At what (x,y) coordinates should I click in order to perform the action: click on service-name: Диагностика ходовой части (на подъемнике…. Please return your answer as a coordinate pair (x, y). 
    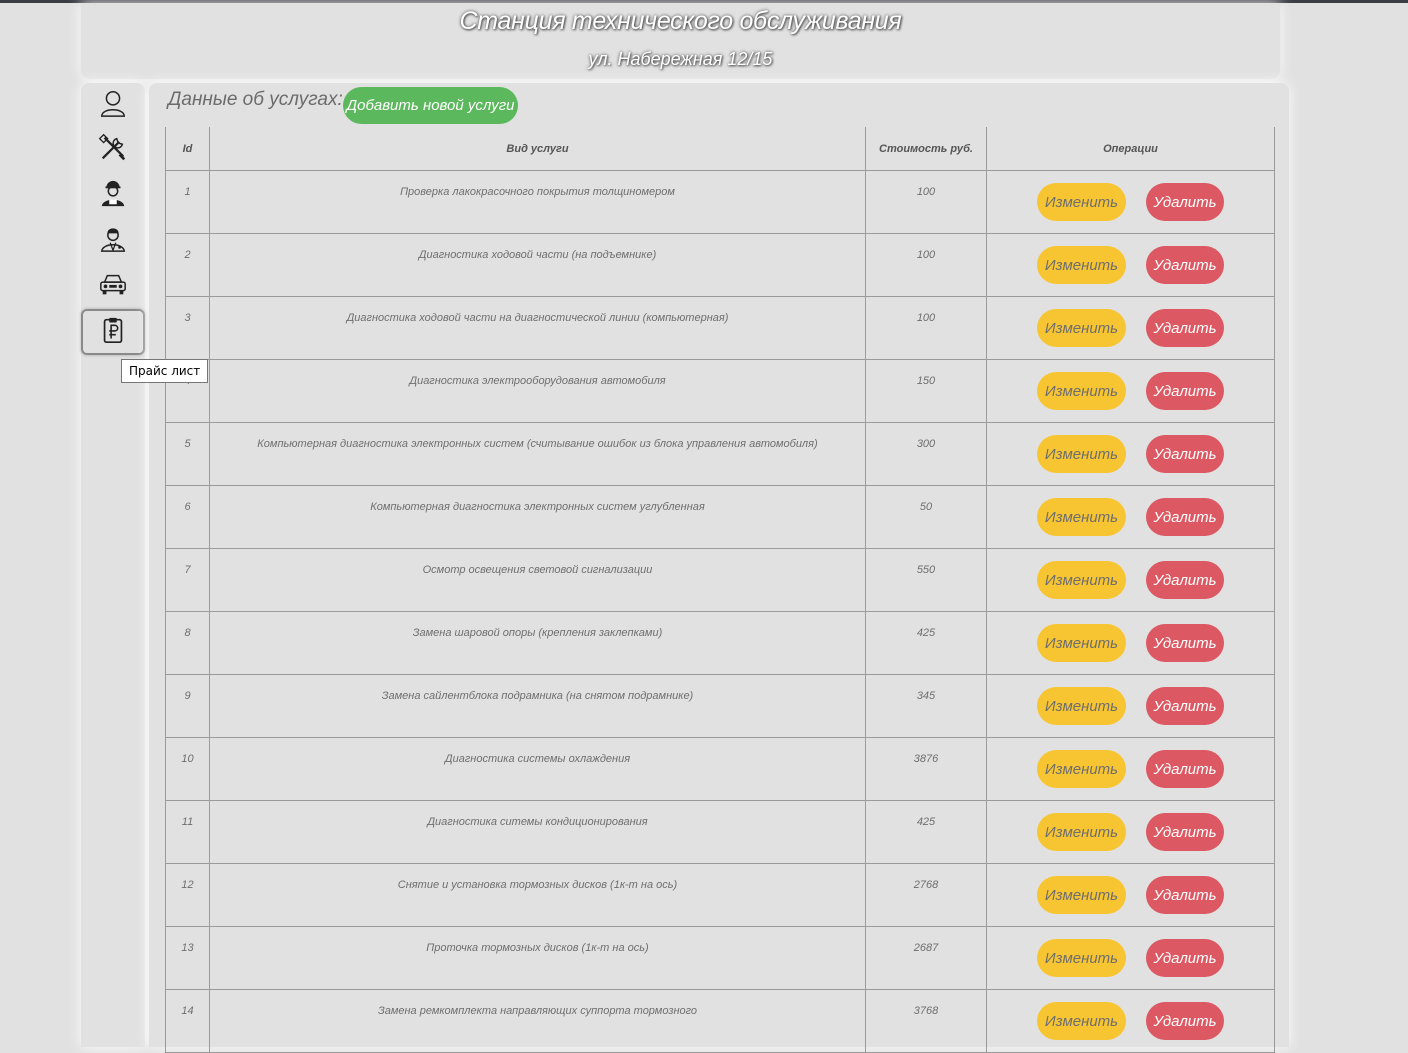
    Looking at the image, I should click on (537, 255).